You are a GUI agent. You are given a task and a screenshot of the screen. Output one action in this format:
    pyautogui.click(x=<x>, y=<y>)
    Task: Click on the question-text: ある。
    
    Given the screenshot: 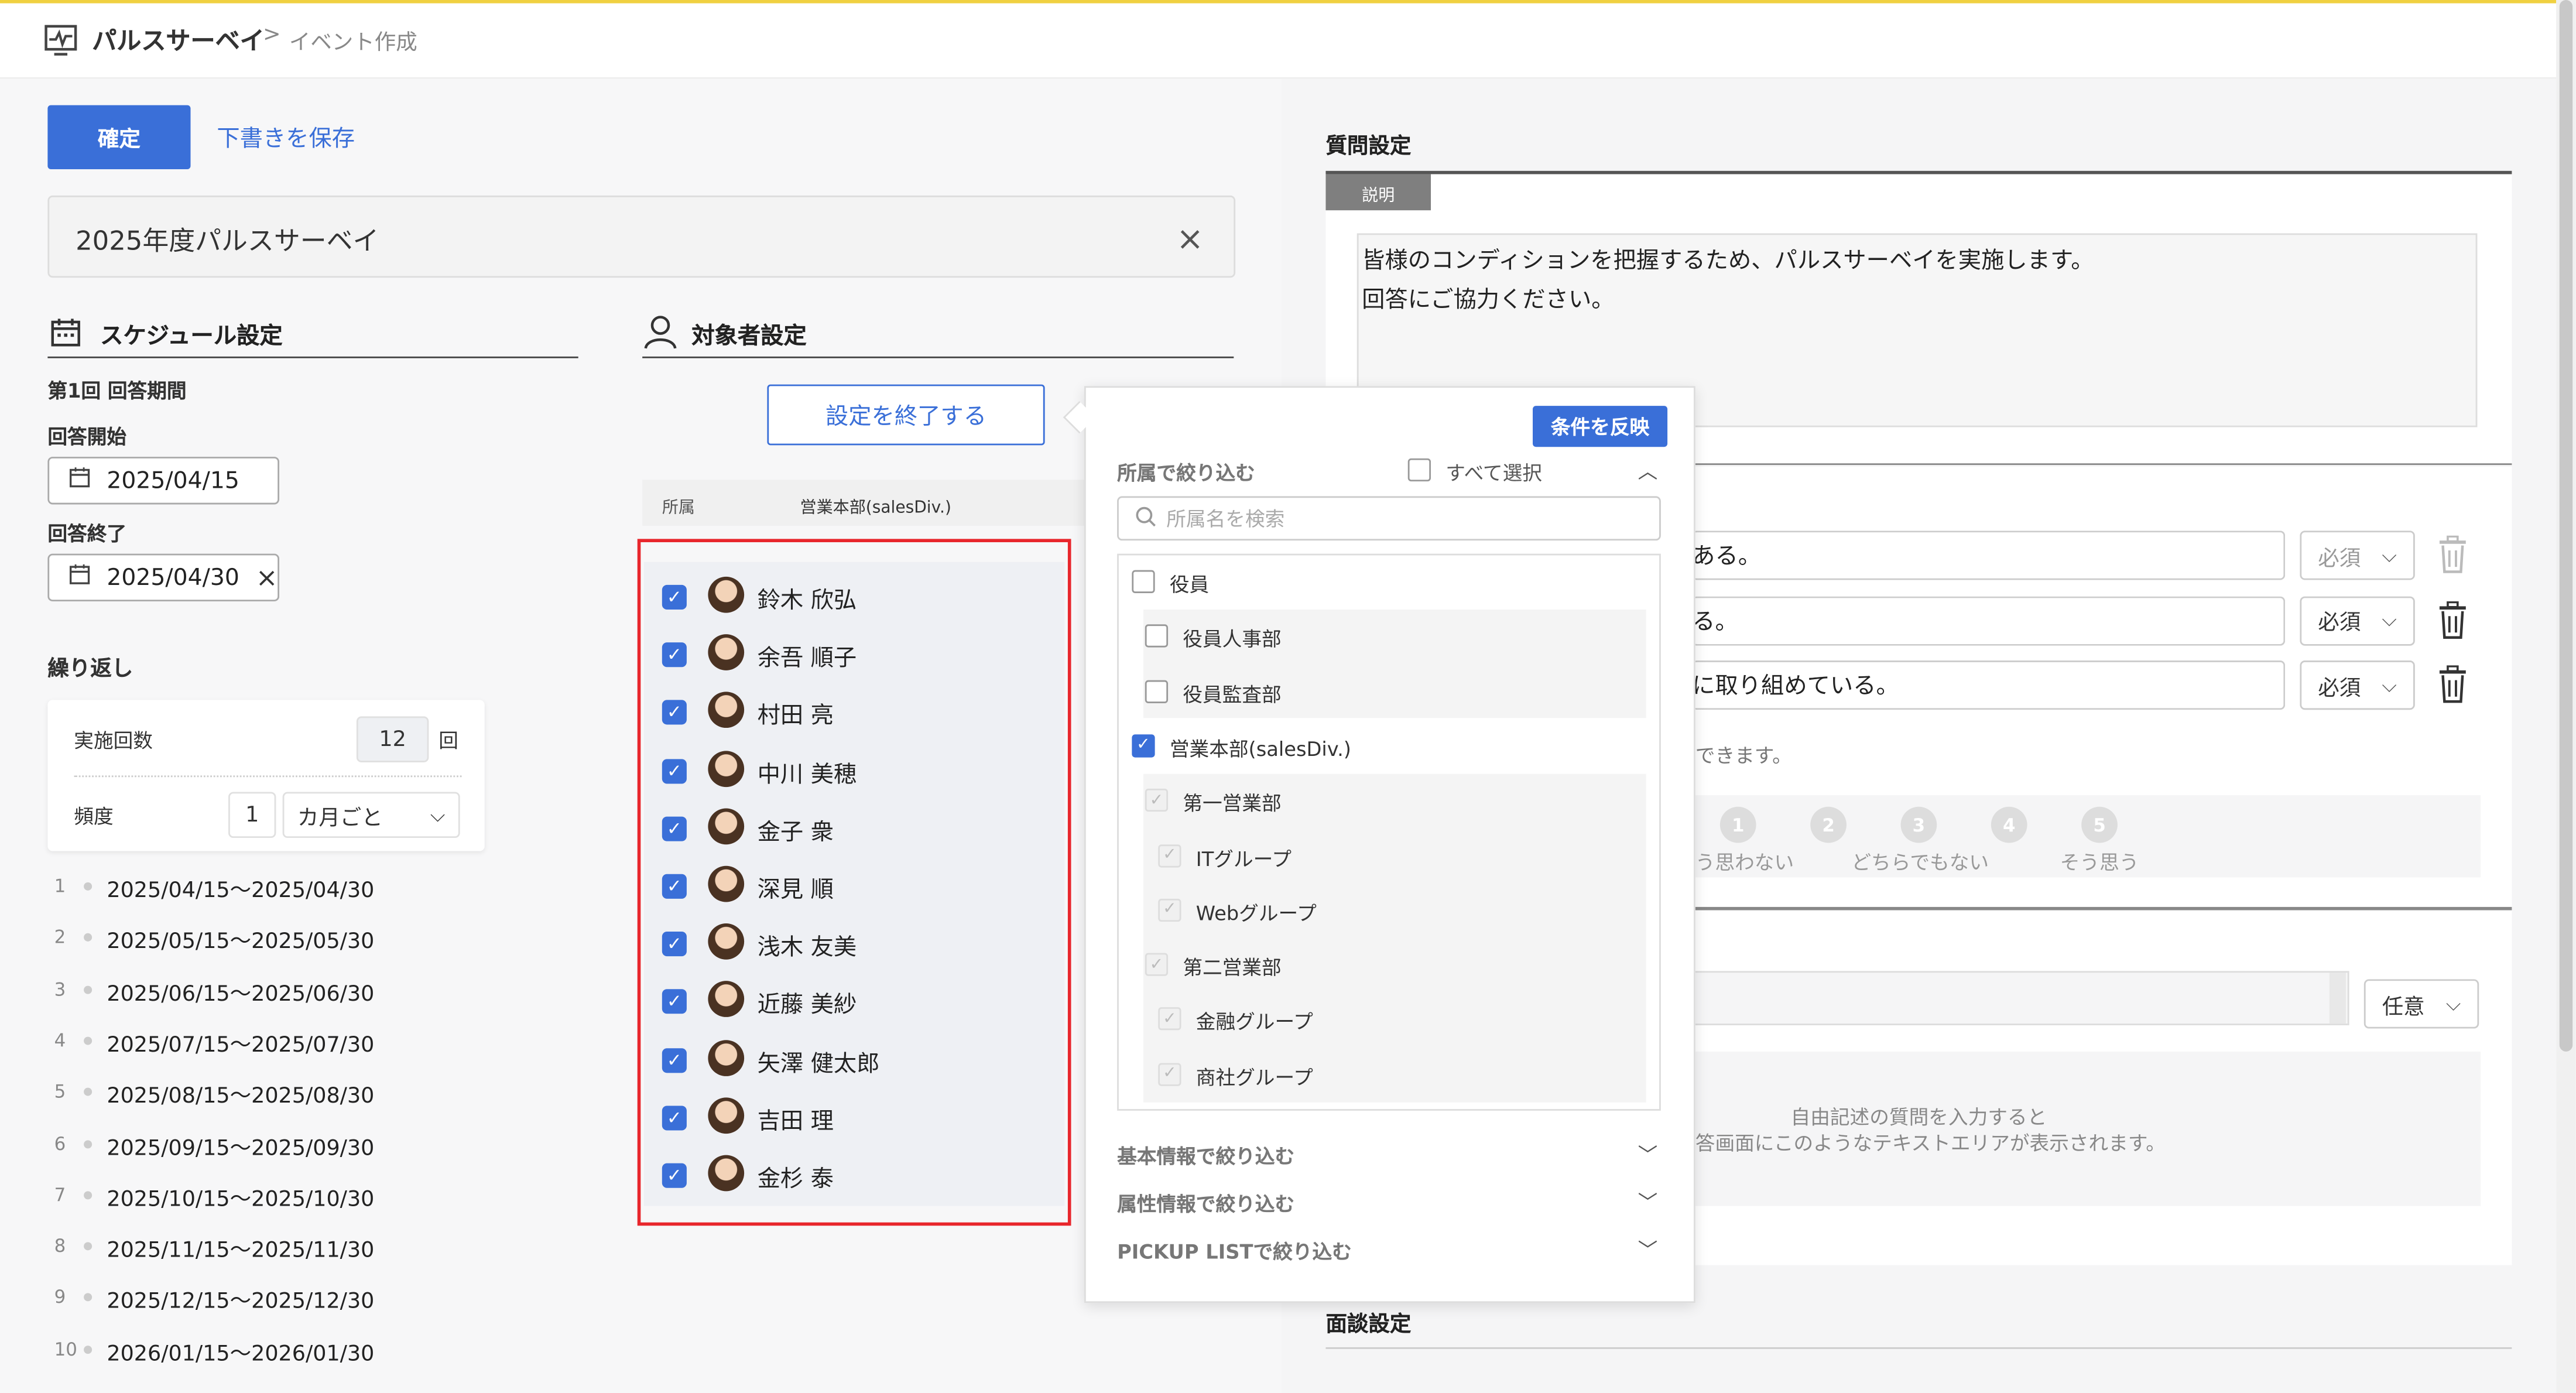 What is the action you would take?
    pyautogui.click(x=1727, y=556)
    